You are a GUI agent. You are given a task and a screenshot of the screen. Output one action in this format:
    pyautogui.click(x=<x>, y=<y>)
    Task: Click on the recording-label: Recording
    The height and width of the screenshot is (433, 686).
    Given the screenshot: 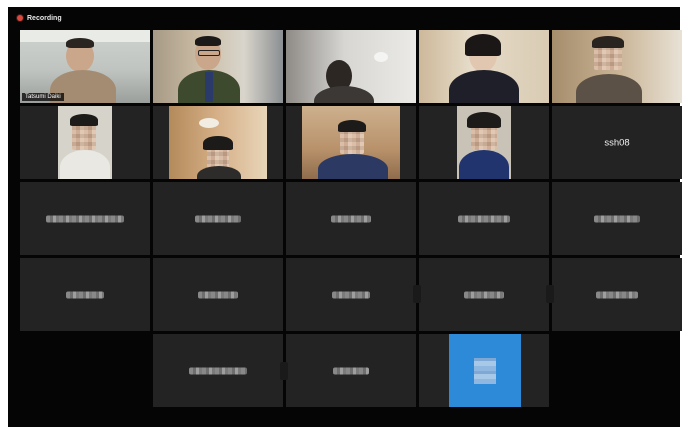 What is the action you would take?
    pyautogui.click(x=44, y=18)
    